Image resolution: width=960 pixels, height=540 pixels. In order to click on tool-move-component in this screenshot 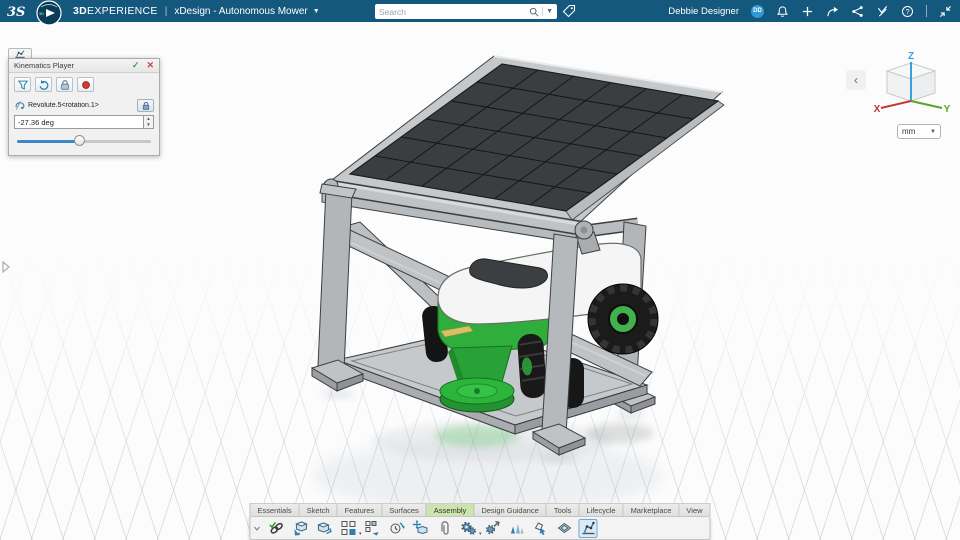, I will do `click(419, 528)`.